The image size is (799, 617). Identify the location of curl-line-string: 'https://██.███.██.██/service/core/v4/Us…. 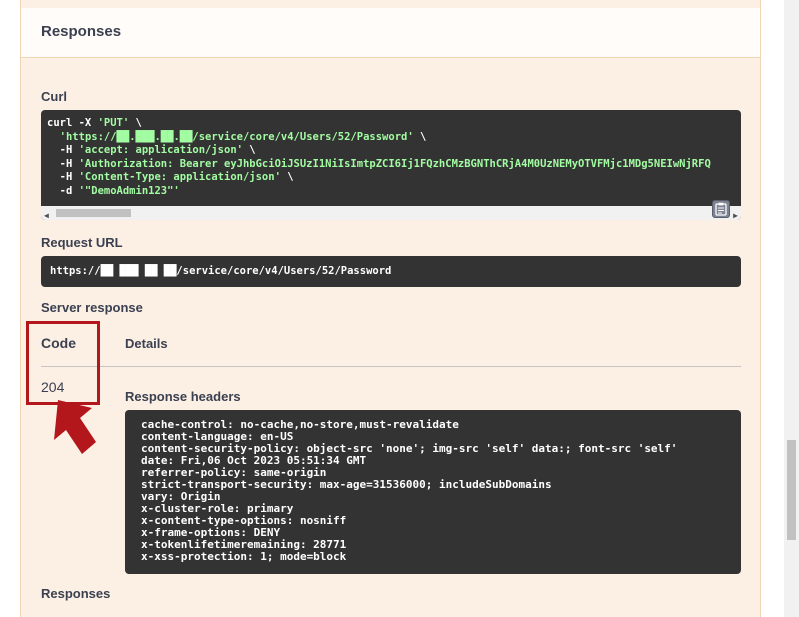
(236, 136).